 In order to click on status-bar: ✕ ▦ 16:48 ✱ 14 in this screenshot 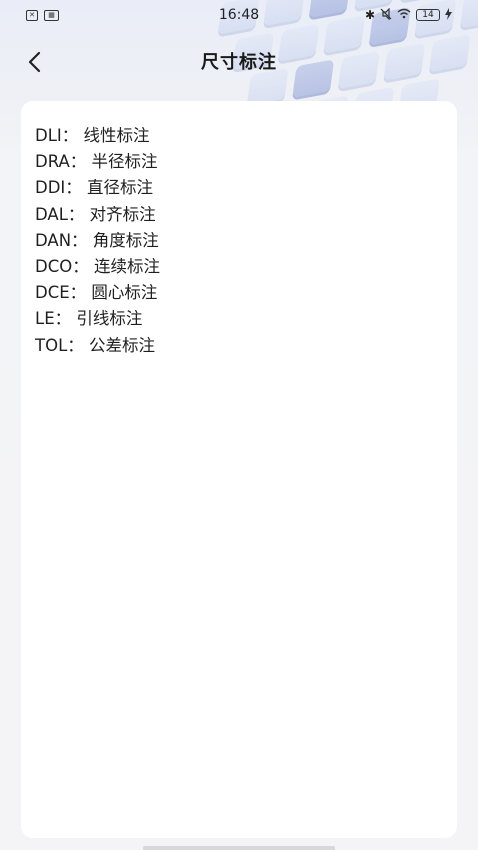, I will do `click(239, 15)`.